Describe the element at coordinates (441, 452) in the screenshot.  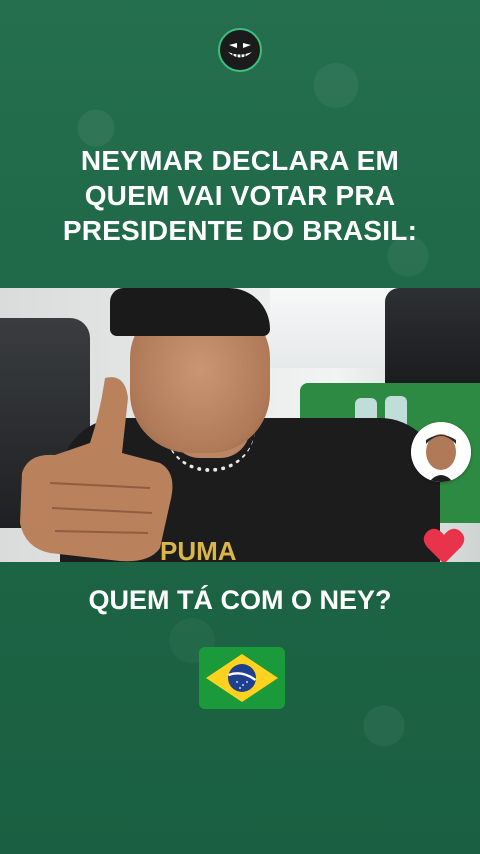
I see `creator-avatar` at that location.